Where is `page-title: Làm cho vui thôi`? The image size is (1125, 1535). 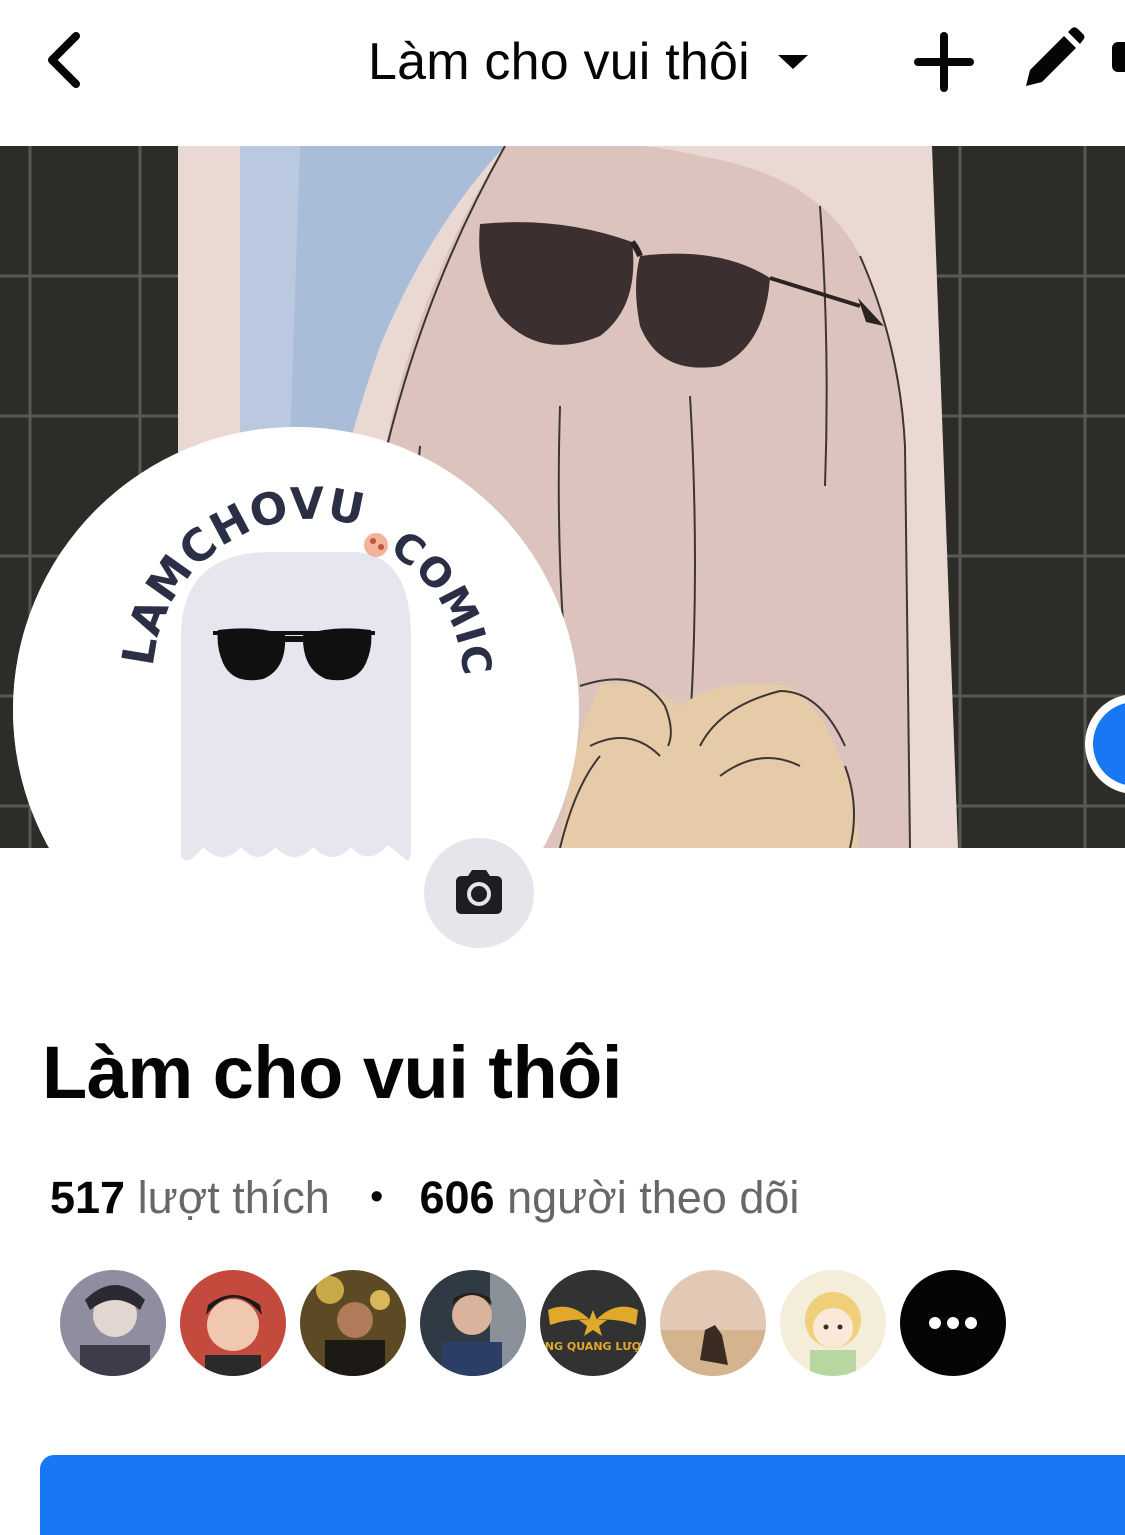
page-title: Làm cho vui thôi is located at coordinates (559, 62).